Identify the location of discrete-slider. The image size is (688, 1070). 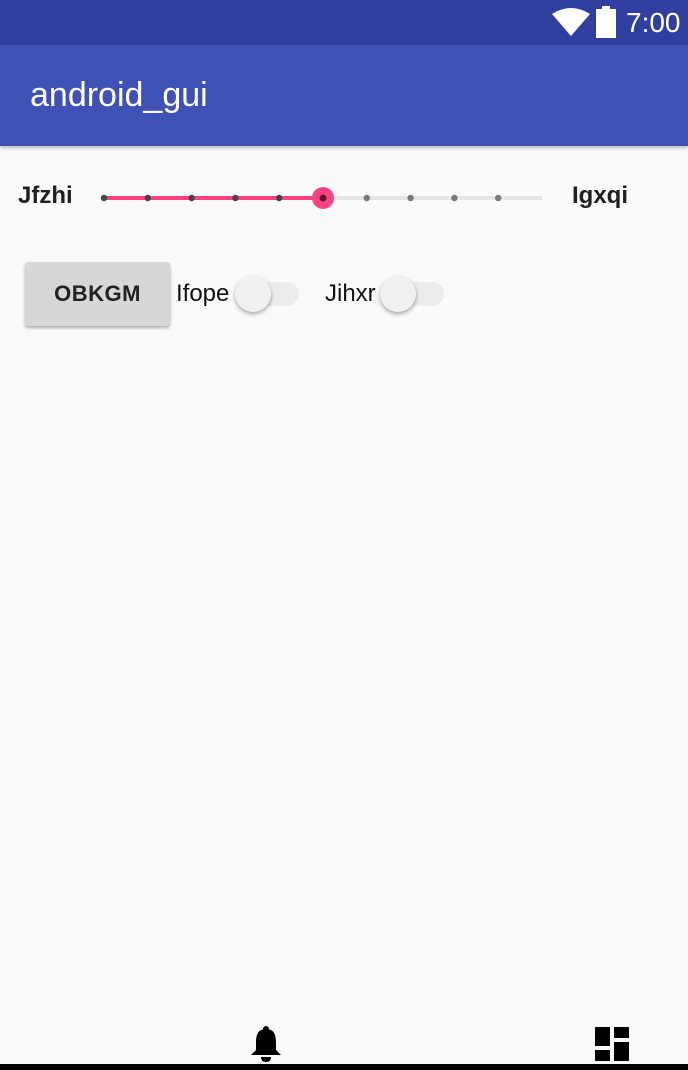
(324, 198).